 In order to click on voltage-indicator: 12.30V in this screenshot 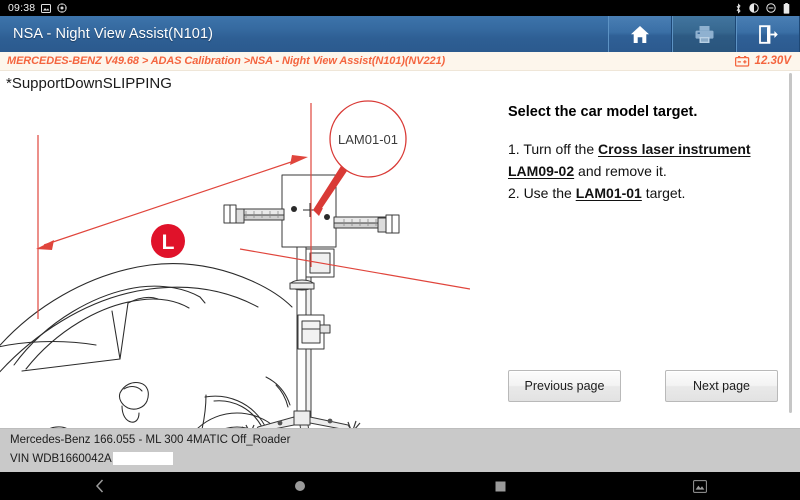, I will do `click(767, 61)`.